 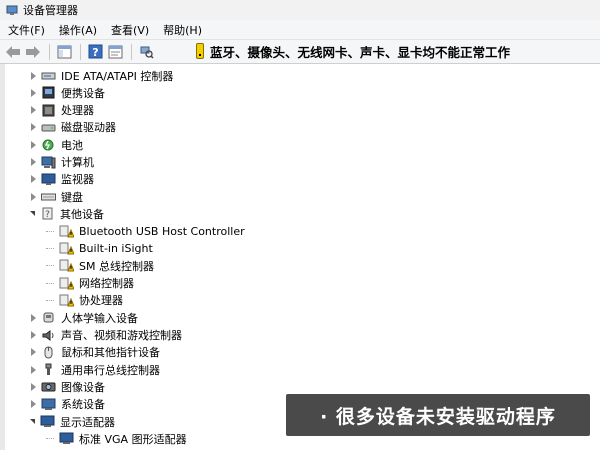 I want to click on tree-category-item: 声音、视频和游戏控制器, so click(x=105, y=335).